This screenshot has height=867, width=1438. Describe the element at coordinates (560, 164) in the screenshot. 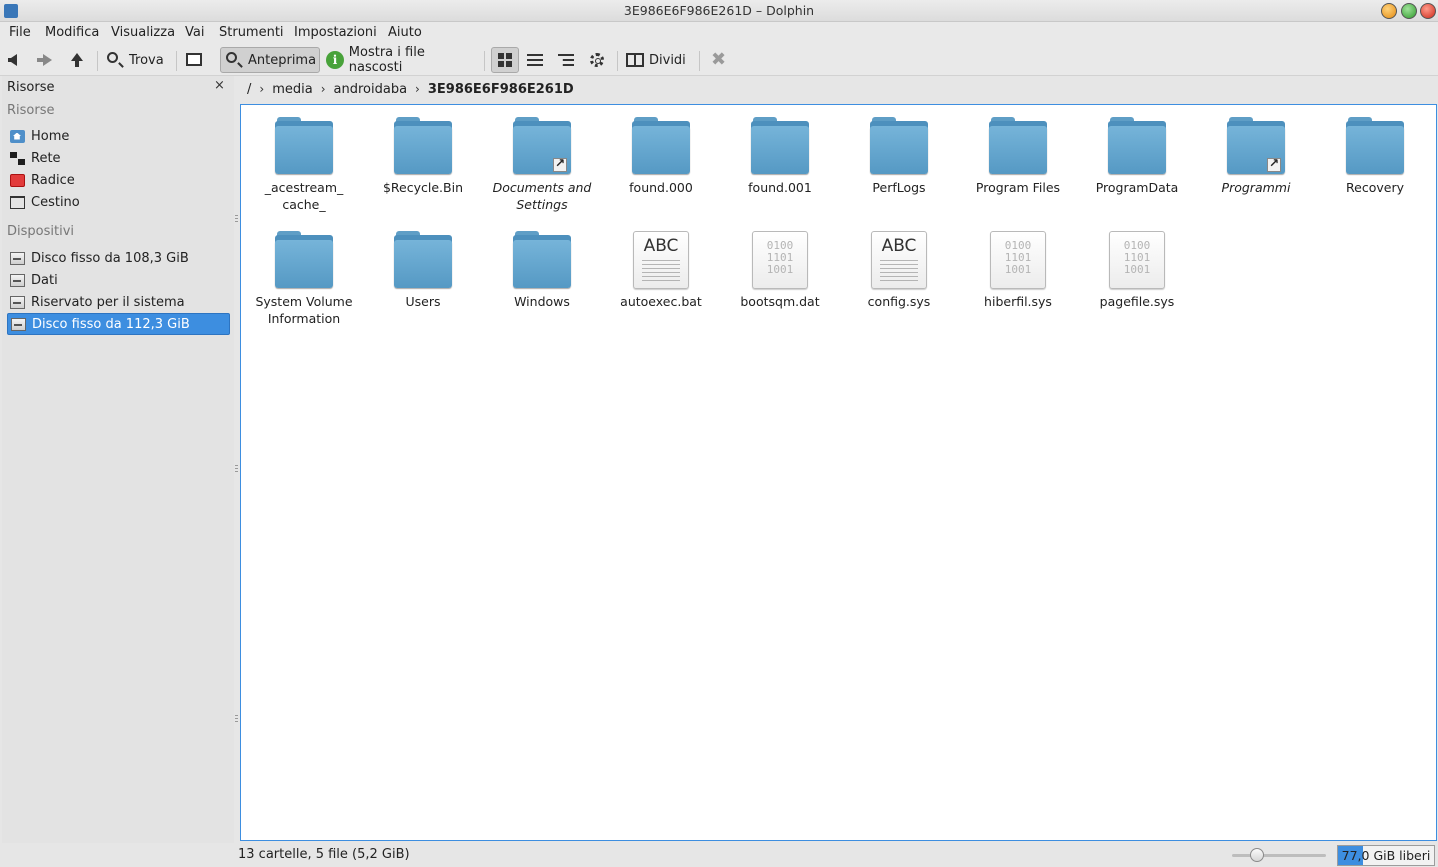

I see `symlink-arrow-icon` at that location.